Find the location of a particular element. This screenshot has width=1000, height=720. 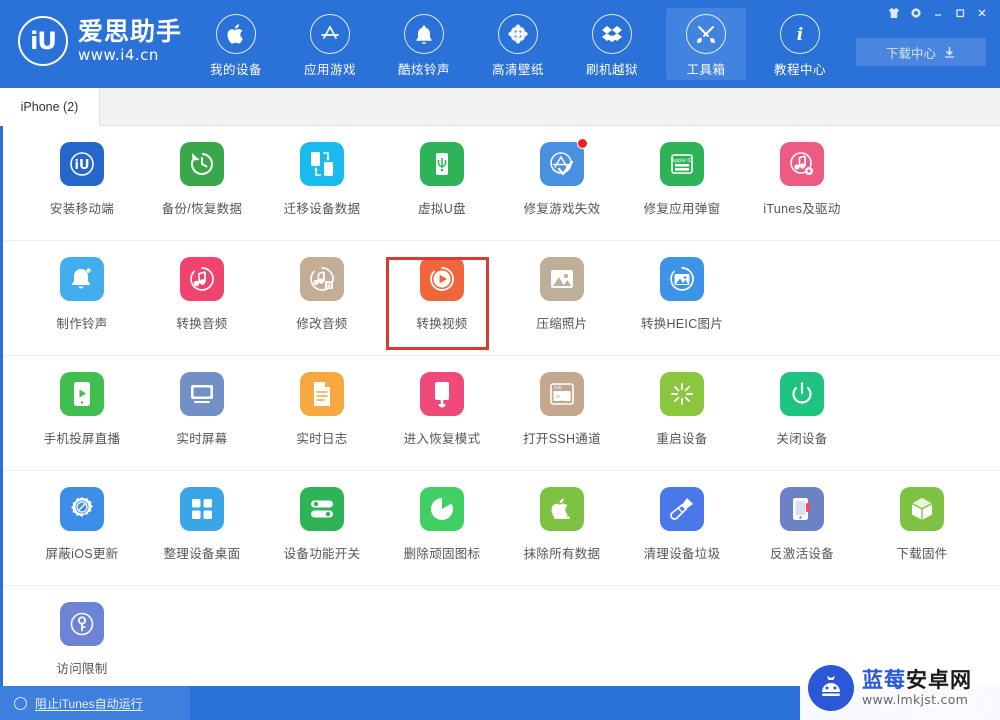

recovery-mode-icon is located at coordinates (442, 394).